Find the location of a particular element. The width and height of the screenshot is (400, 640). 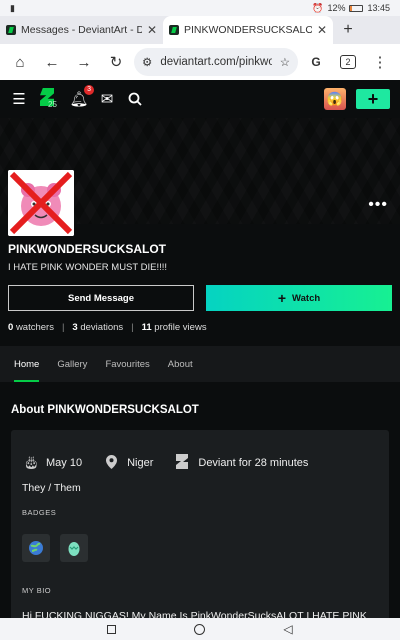

status-bar: ▮ ⏰ 12% 13:45 is located at coordinates (200, 8).